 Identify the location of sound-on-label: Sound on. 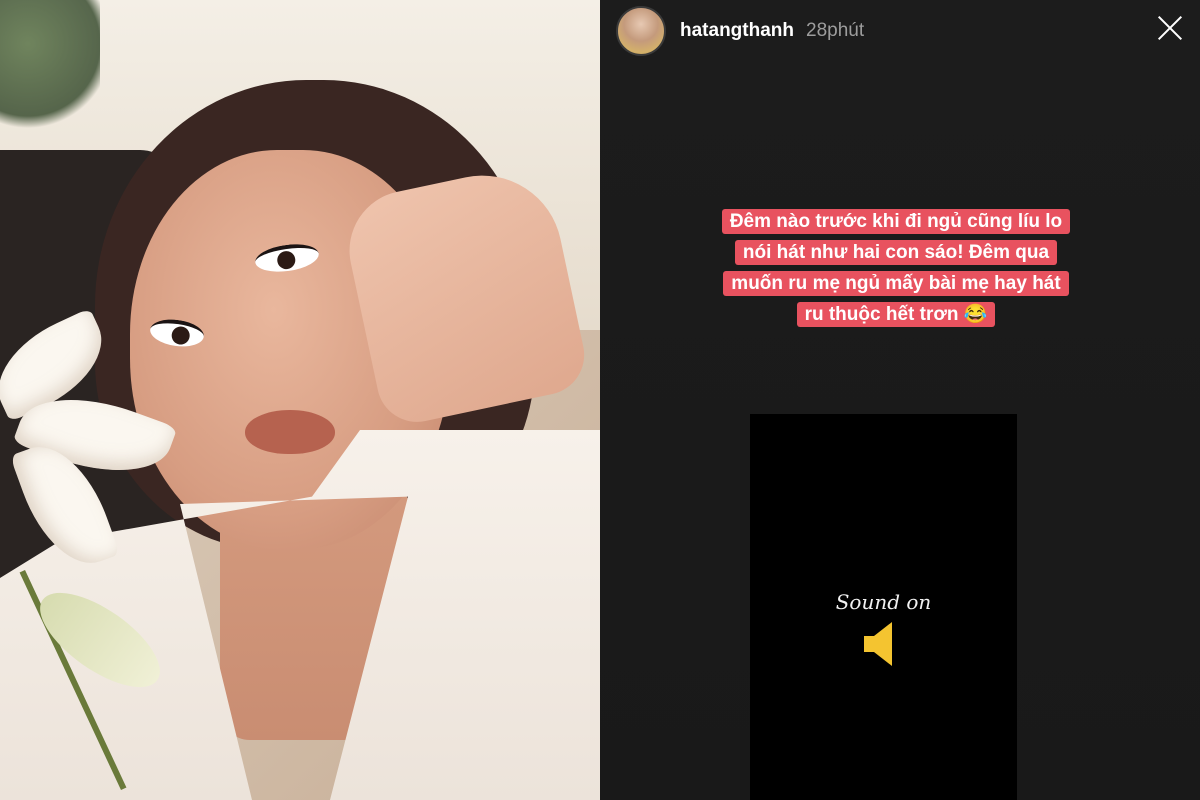
(883, 602).